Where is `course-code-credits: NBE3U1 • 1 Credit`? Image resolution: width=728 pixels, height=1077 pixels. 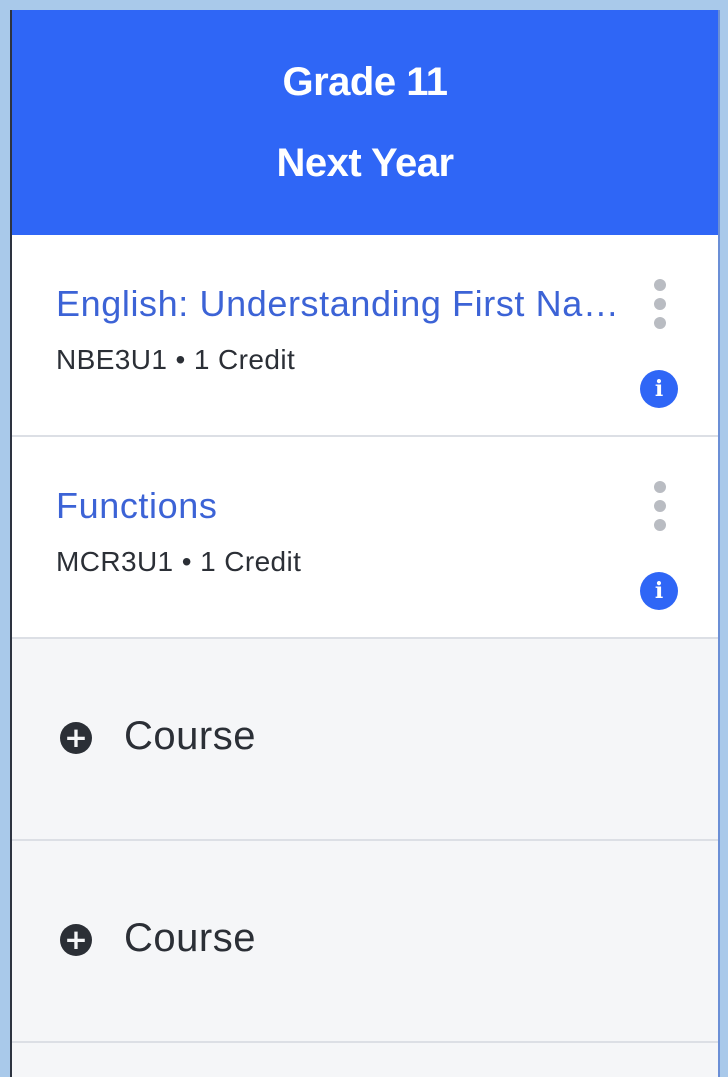 course-code-credits: NBE3U1 • 1 Credit is located at coordinates (176, 359).